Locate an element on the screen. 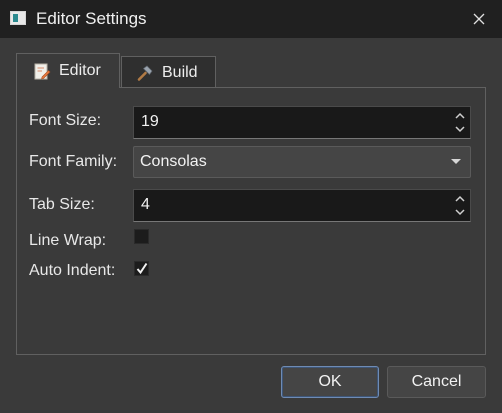 The image size is (502, 413). tab-editor: Editor is located at coordinates (68, 70).